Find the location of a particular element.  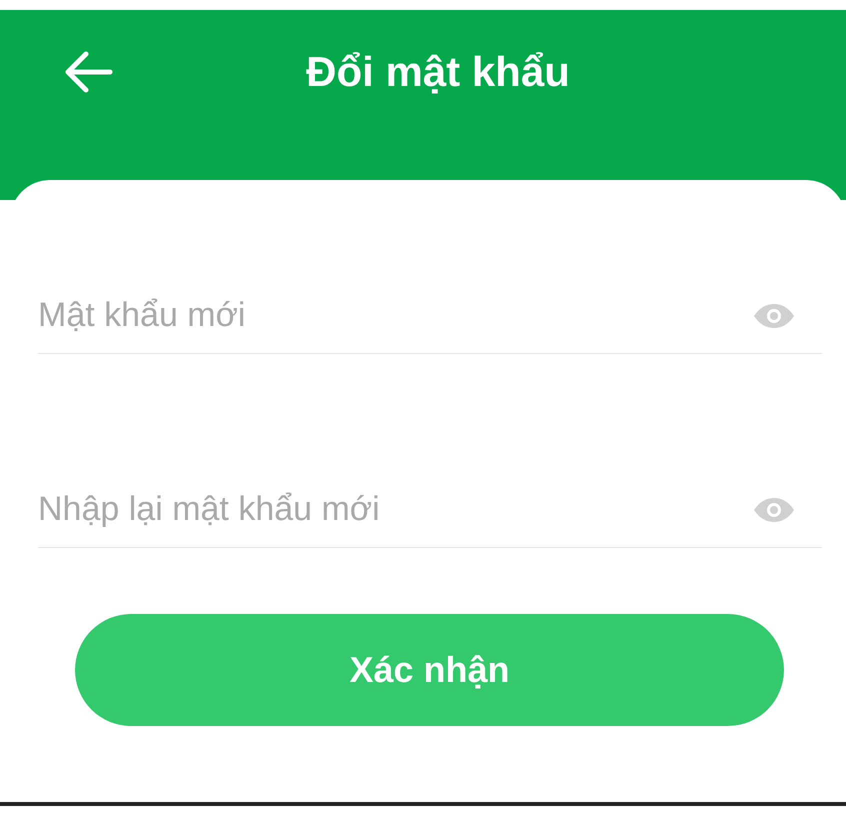

password-field: Nhập lại mật khẩu mới is located at coordinates (395, 510).